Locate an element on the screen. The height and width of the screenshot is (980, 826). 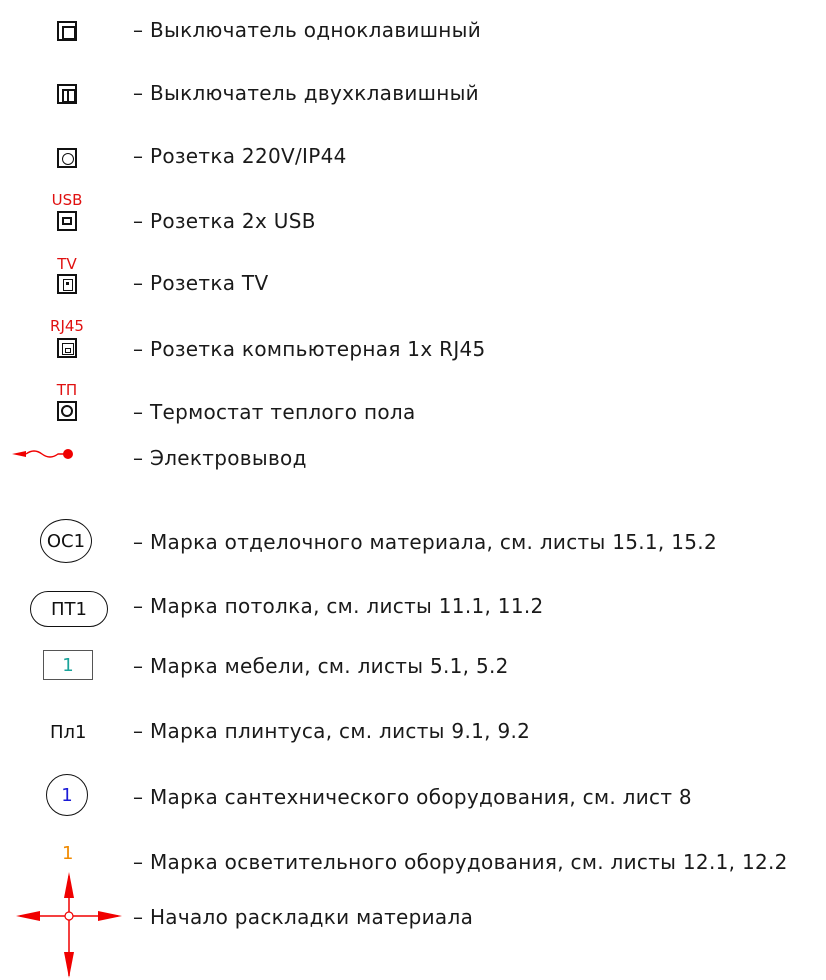
ceiling-mark: ПТ1 is located at coordinates (69, 609).